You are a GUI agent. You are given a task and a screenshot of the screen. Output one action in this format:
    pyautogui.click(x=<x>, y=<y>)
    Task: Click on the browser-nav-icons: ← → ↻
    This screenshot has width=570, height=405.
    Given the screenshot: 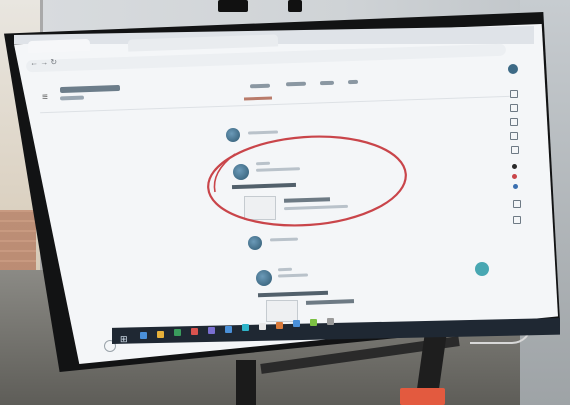 What is the action you would take?
    pyautogui.click(x=43, y=63)
    